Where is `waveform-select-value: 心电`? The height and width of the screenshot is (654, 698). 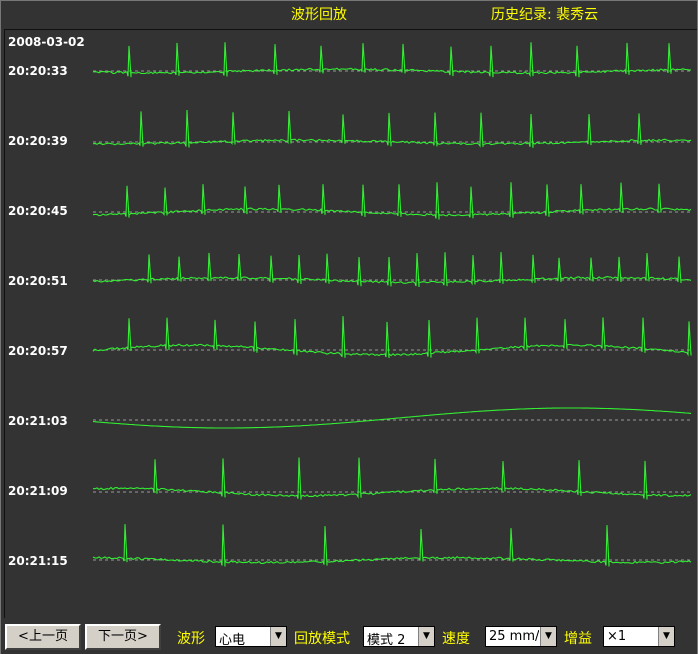
waveform-select-value: 心电 is located at coordinates (232, 640).